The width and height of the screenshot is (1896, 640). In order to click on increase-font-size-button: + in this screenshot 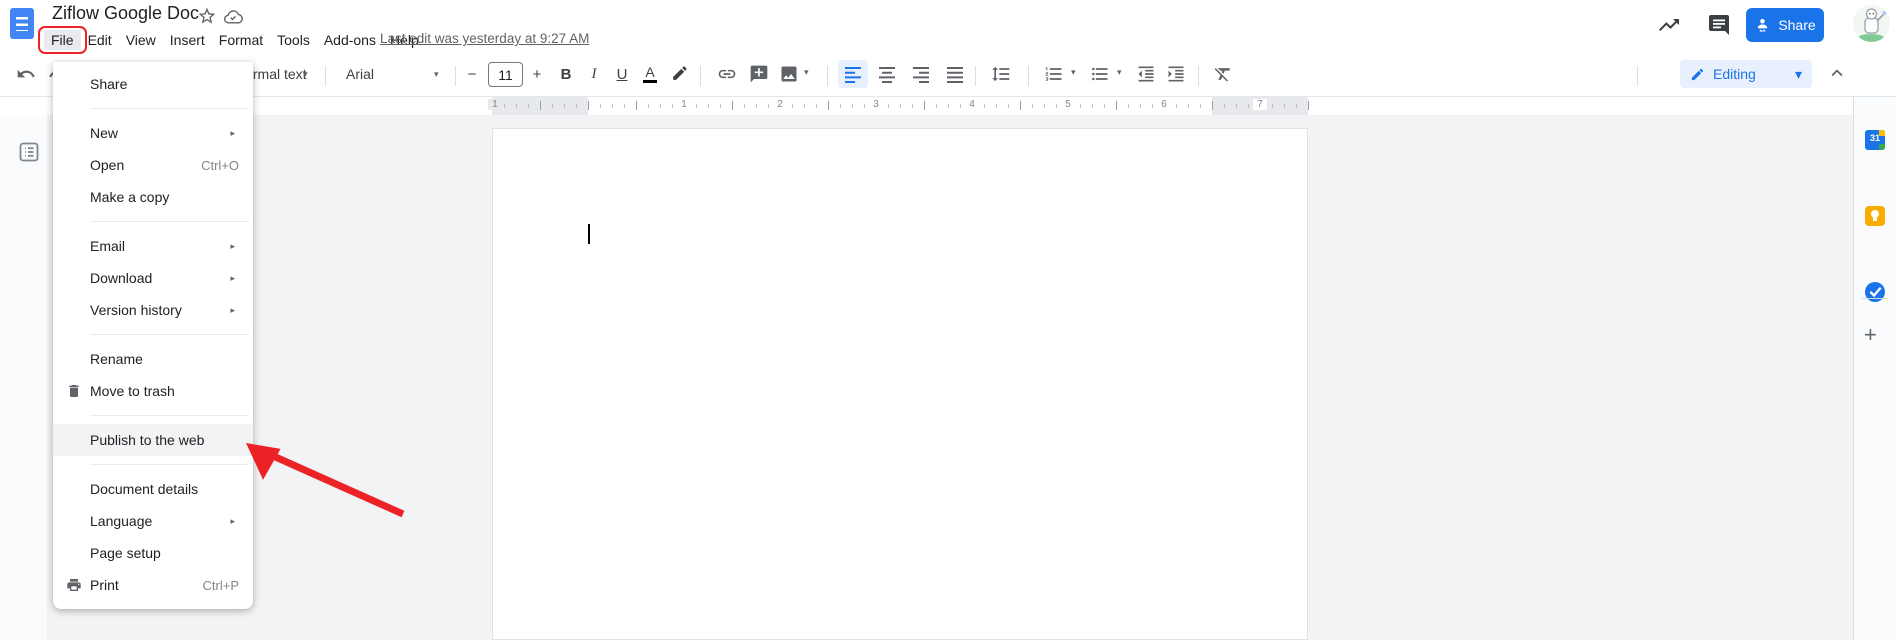, I will do `click(537, 74)`.